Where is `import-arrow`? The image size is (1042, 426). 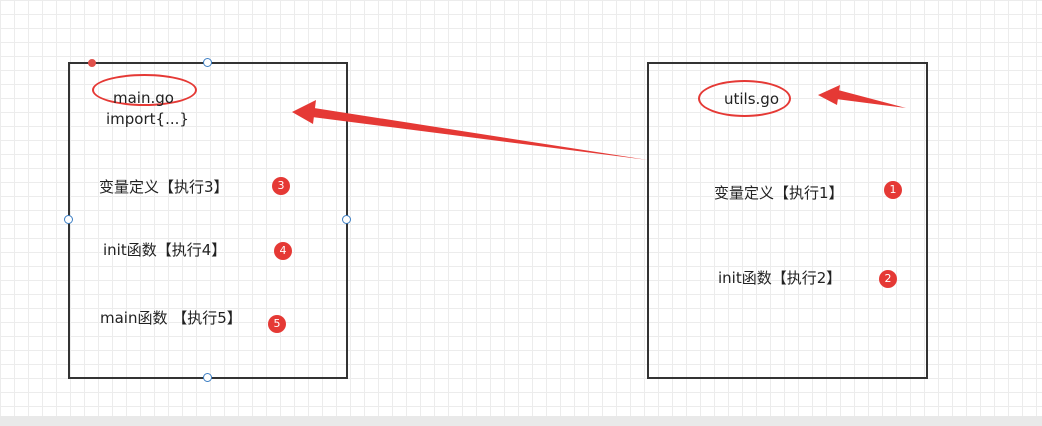 import-arrow is located at coordinates (470, 130).